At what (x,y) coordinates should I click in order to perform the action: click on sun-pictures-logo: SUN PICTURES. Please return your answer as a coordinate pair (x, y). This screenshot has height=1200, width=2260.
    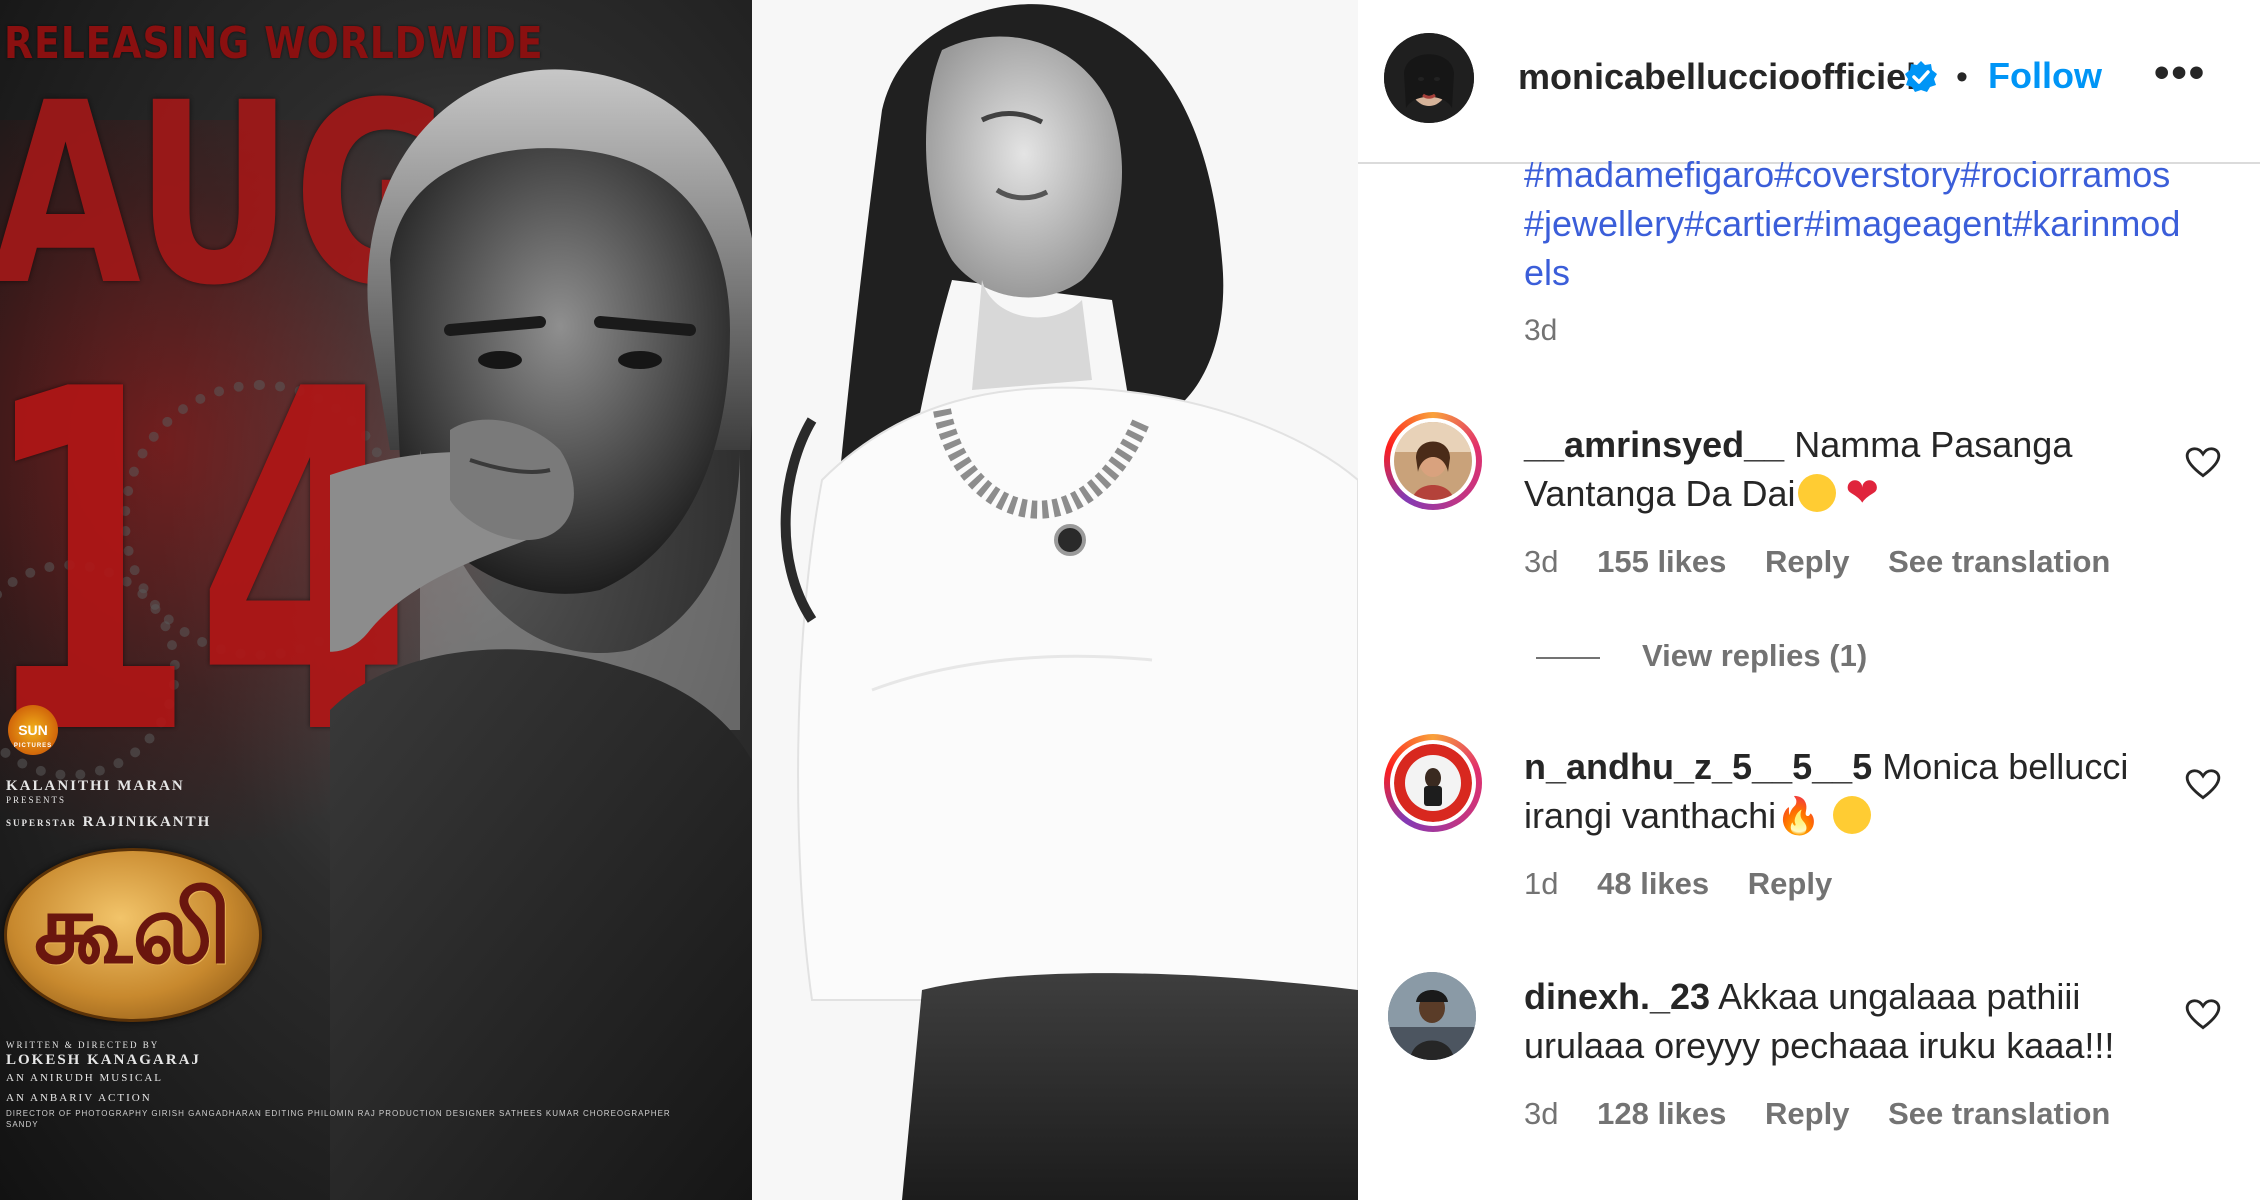
    Looking at the image, I should click on (33, 730).